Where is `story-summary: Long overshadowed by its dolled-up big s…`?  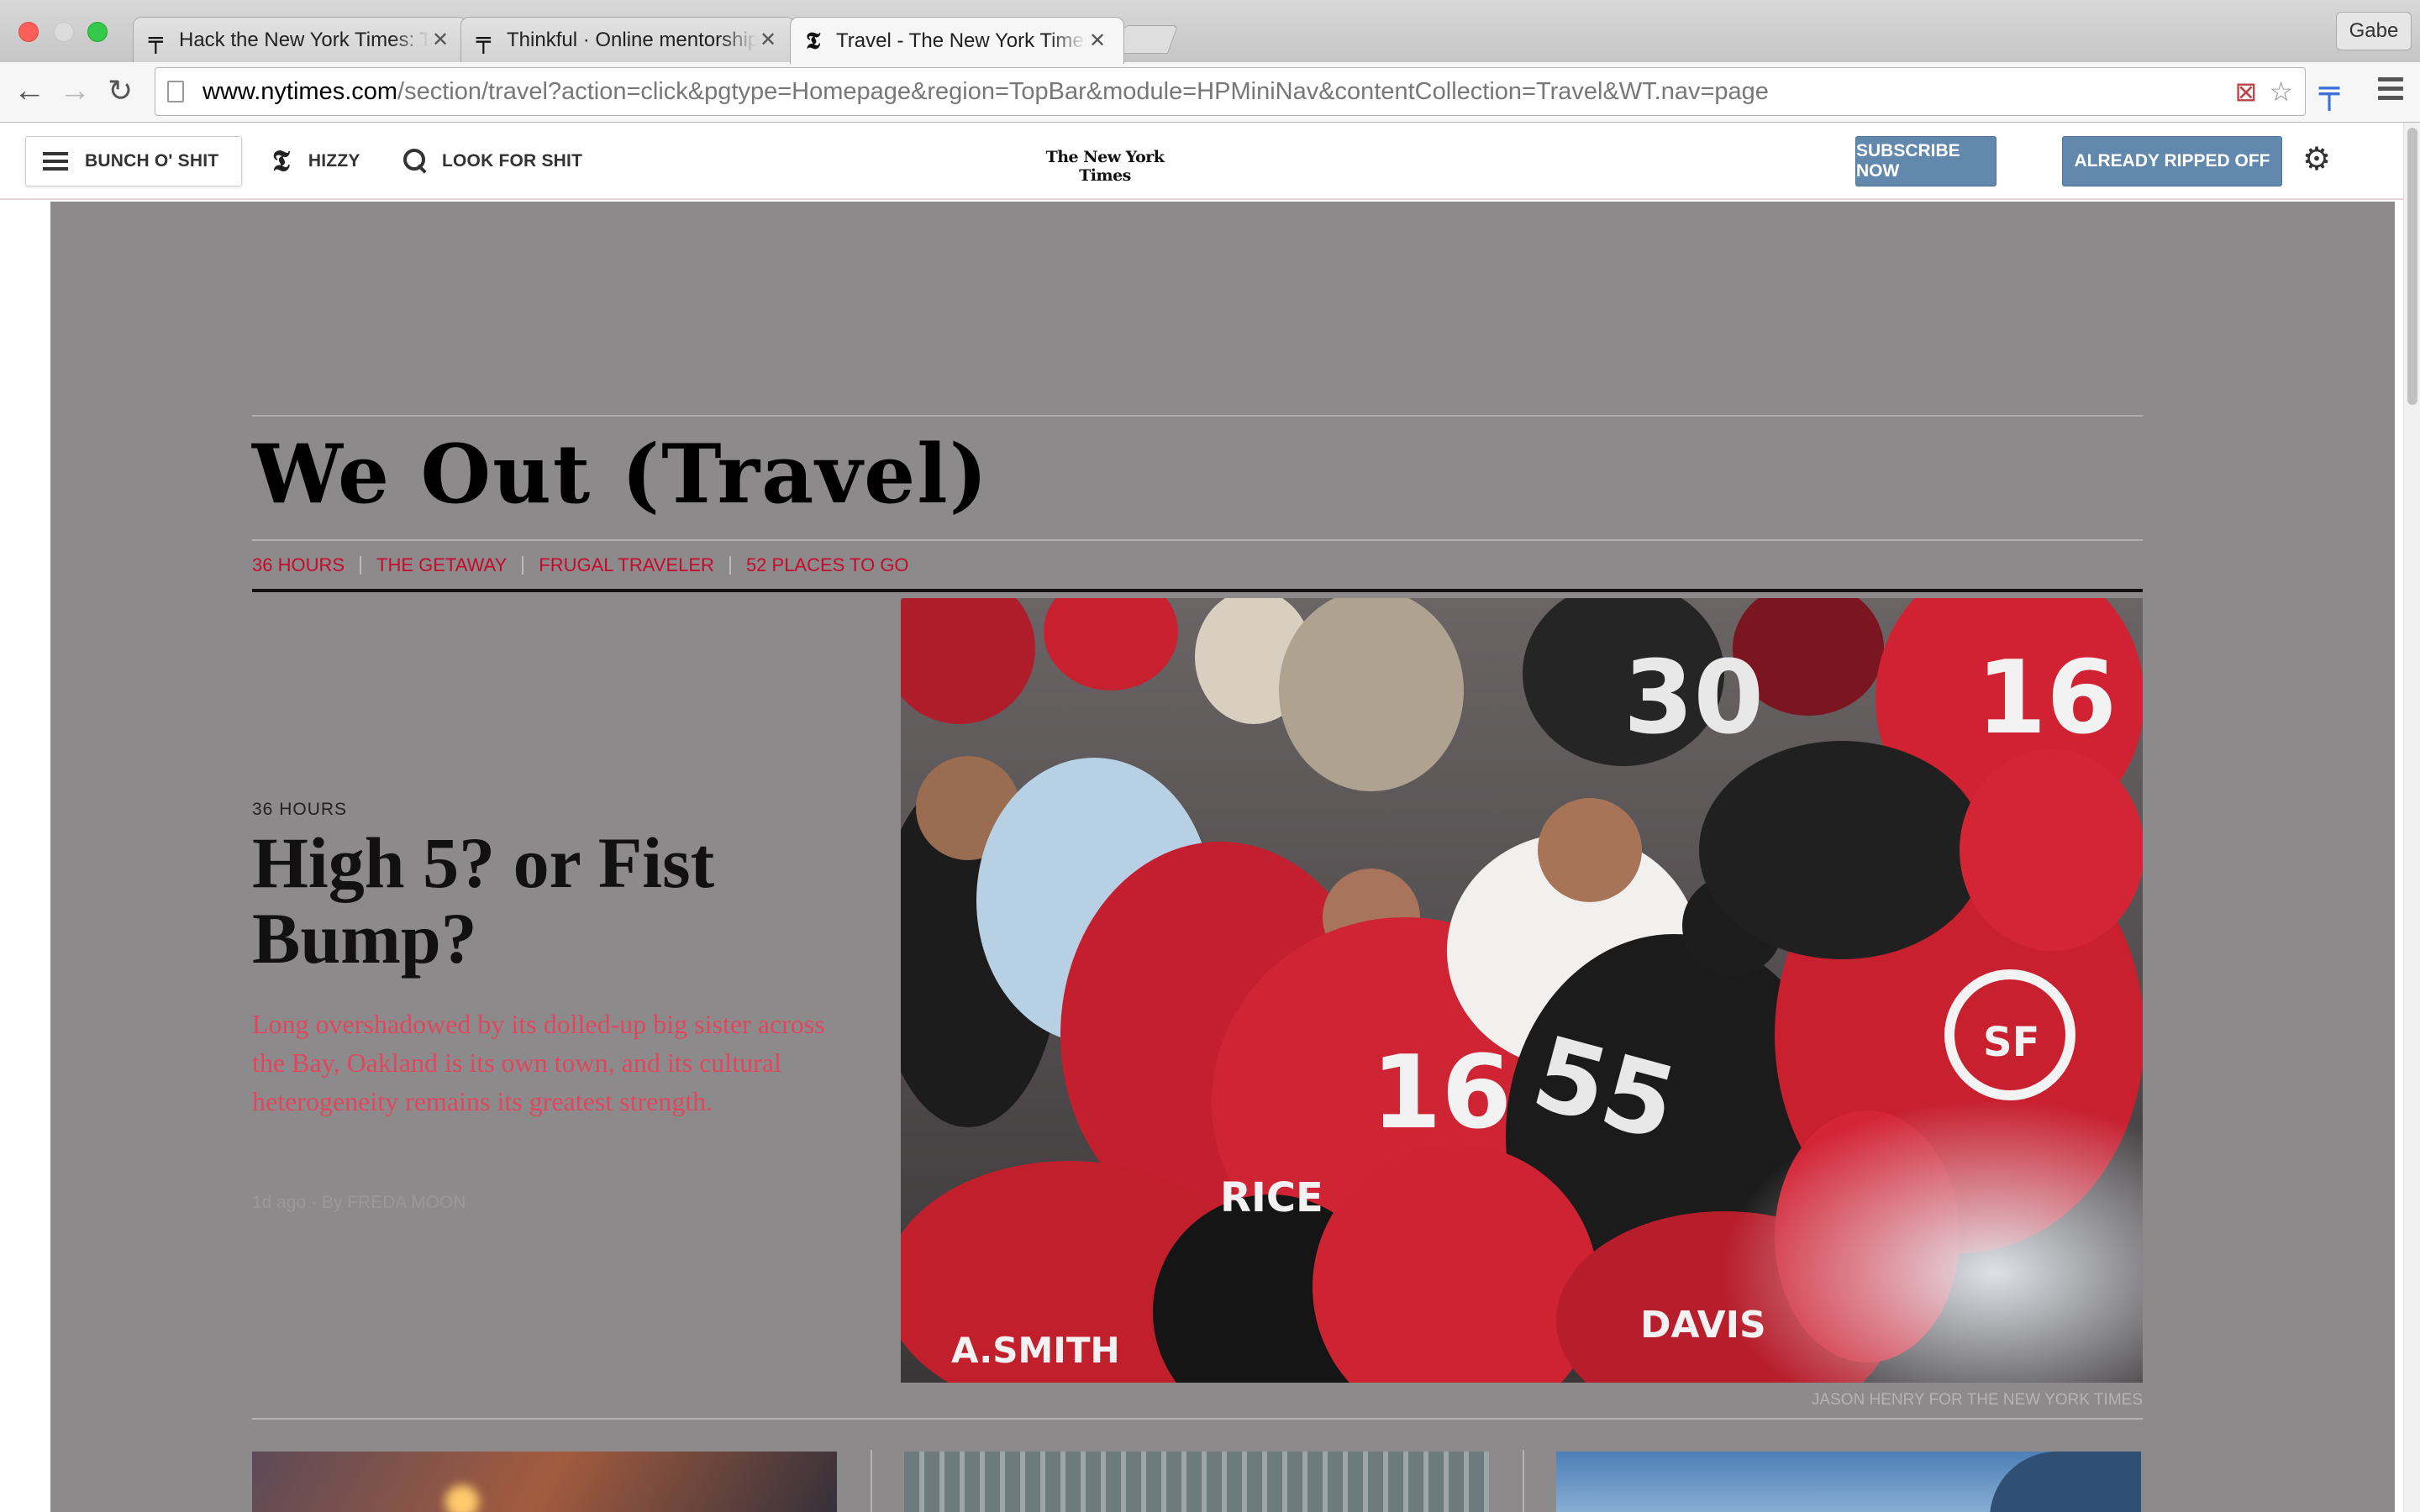
story-summary: Long overshadowed by its dolled-up big s… is located at coordinates (538, 1062).